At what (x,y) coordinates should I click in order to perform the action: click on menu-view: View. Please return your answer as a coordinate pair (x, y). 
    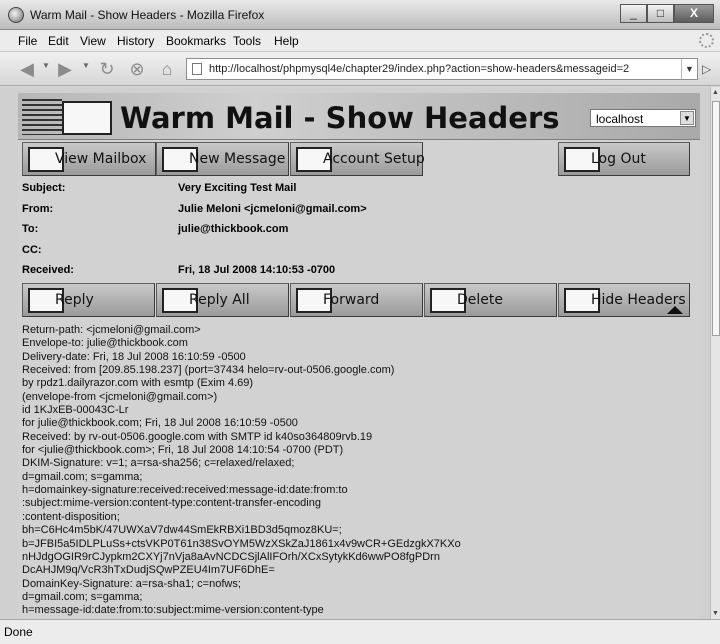
    Looking at the image, I should click on (93, 41).